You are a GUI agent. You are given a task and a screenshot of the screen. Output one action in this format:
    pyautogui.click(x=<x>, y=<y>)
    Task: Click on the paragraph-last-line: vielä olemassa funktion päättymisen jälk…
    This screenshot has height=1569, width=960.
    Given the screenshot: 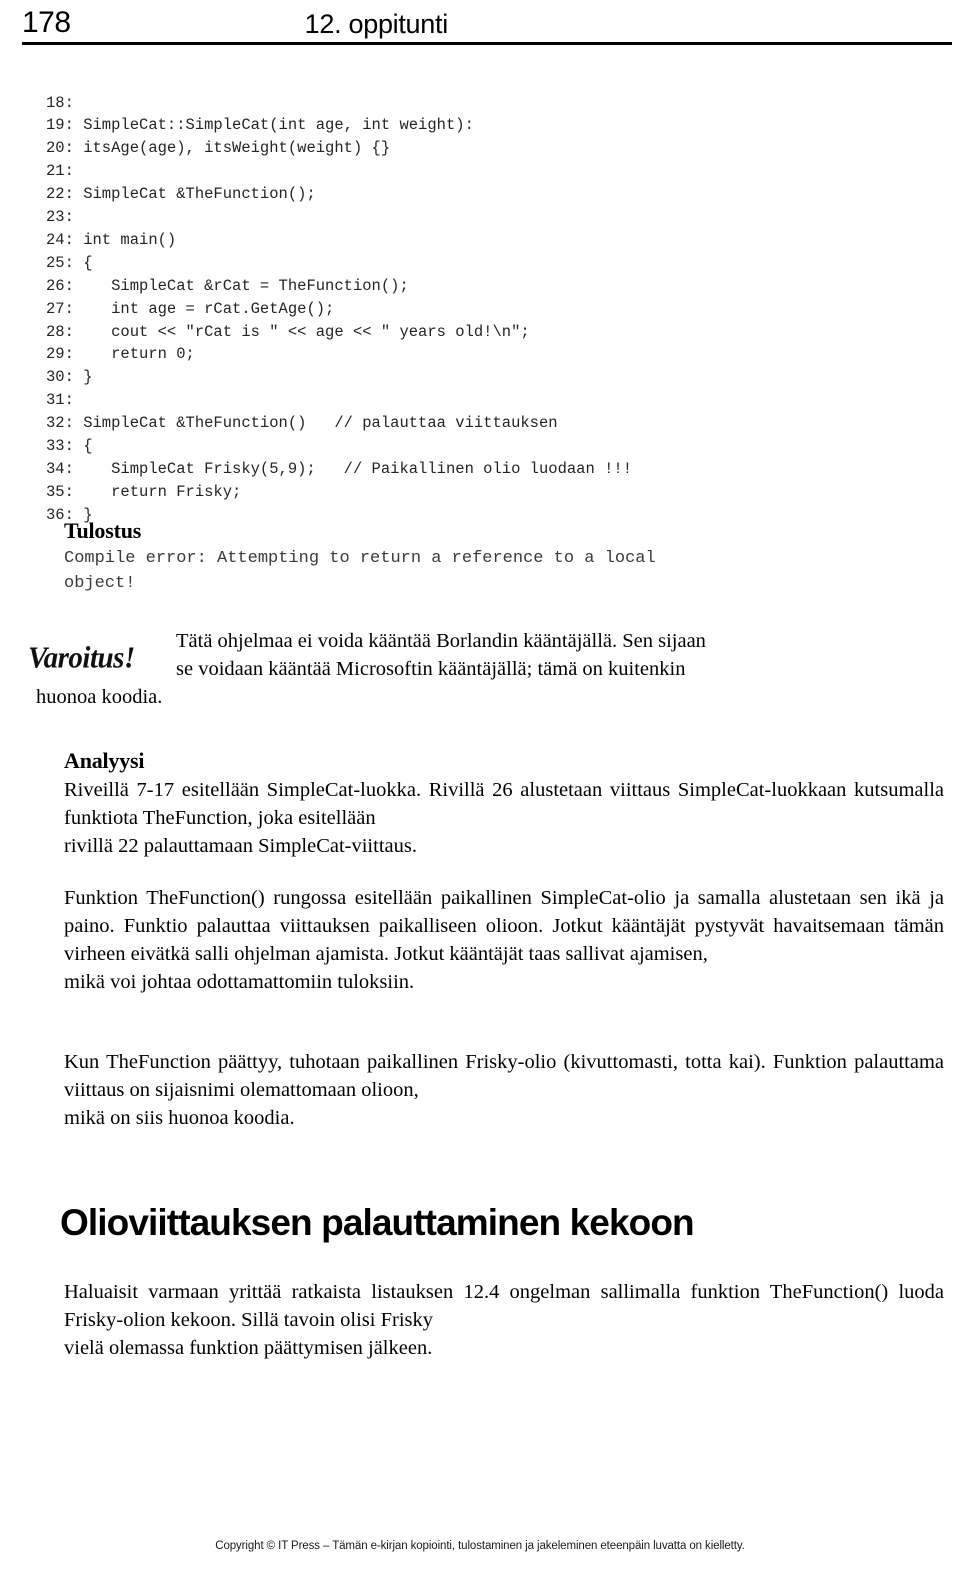 What is the action you would take?
    pyautogui.click(x=248, y=1348)
    